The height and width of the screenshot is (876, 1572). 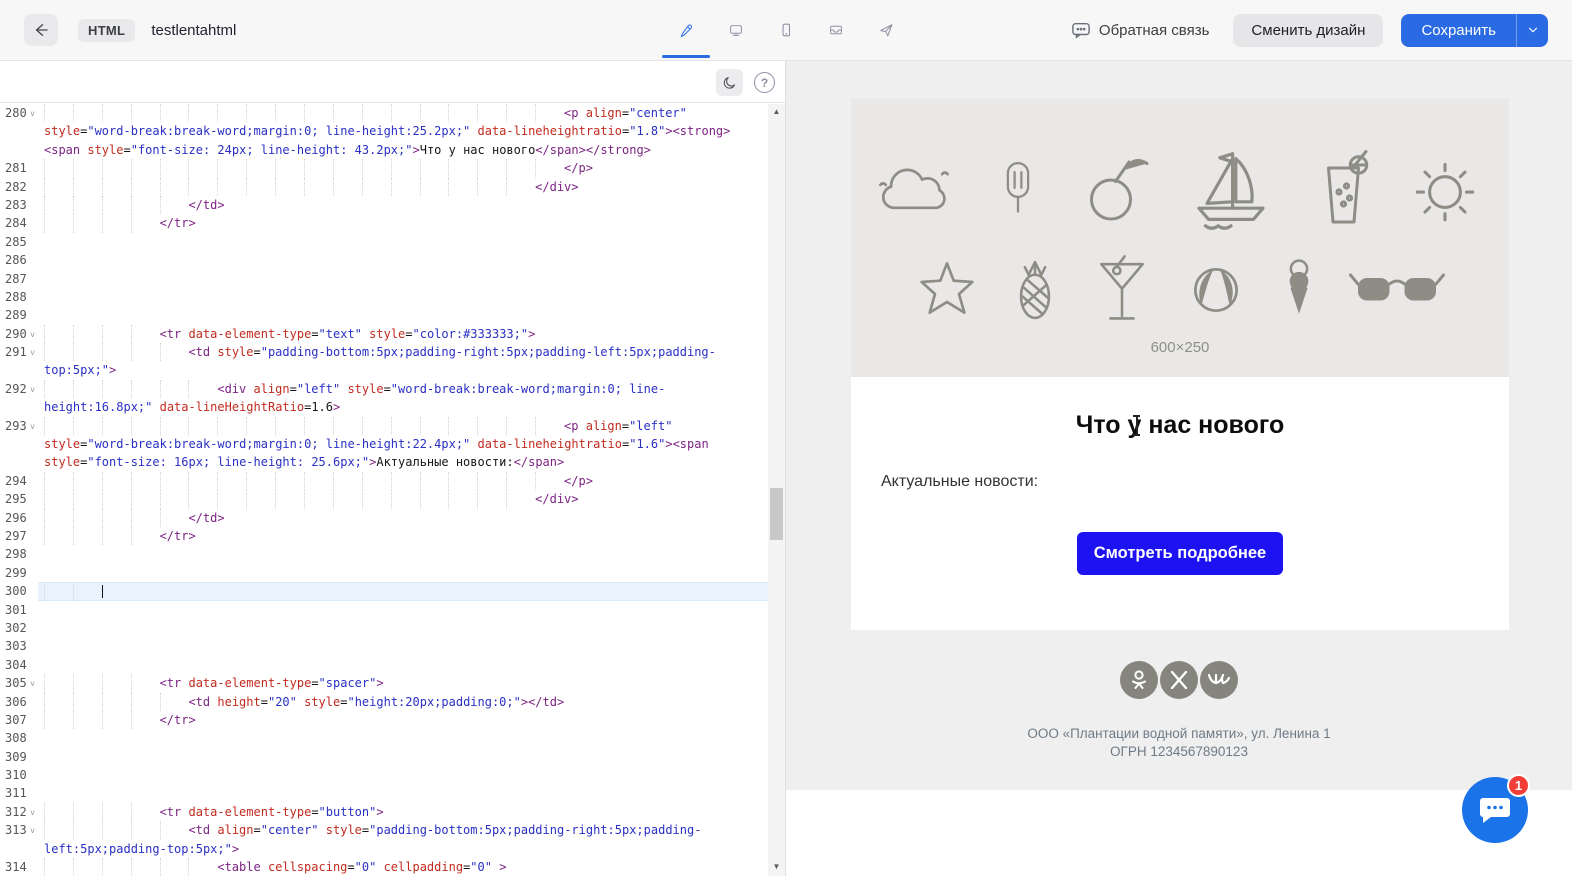 I want to click on back-button, so click(x=41, y=30).